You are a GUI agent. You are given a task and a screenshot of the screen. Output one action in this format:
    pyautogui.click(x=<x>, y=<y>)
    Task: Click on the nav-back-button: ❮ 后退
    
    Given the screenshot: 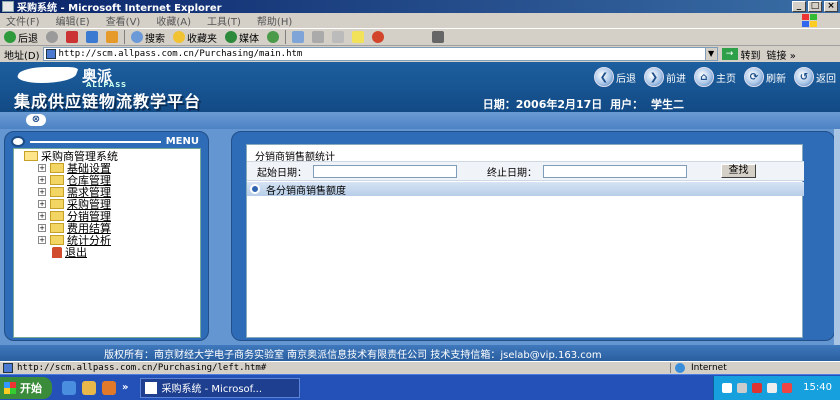 What is the action you would take?
    pyautogui.click(x=615, y=77)
    